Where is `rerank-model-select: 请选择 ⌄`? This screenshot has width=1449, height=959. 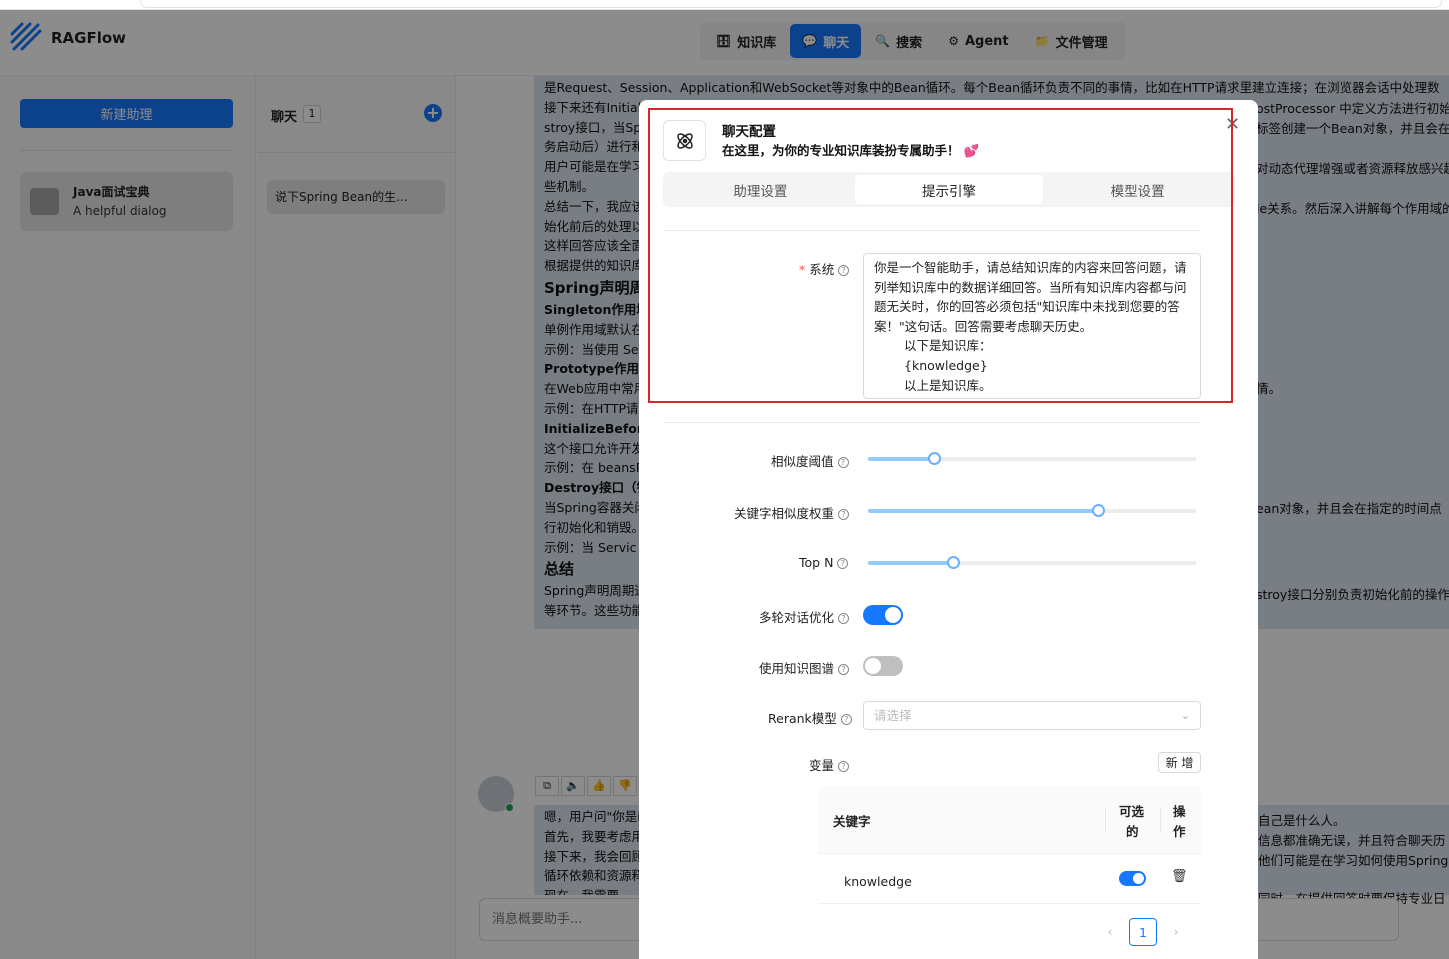
rerank-model-select: 请选择 ⌄ is located at coordinates (1032, 715).